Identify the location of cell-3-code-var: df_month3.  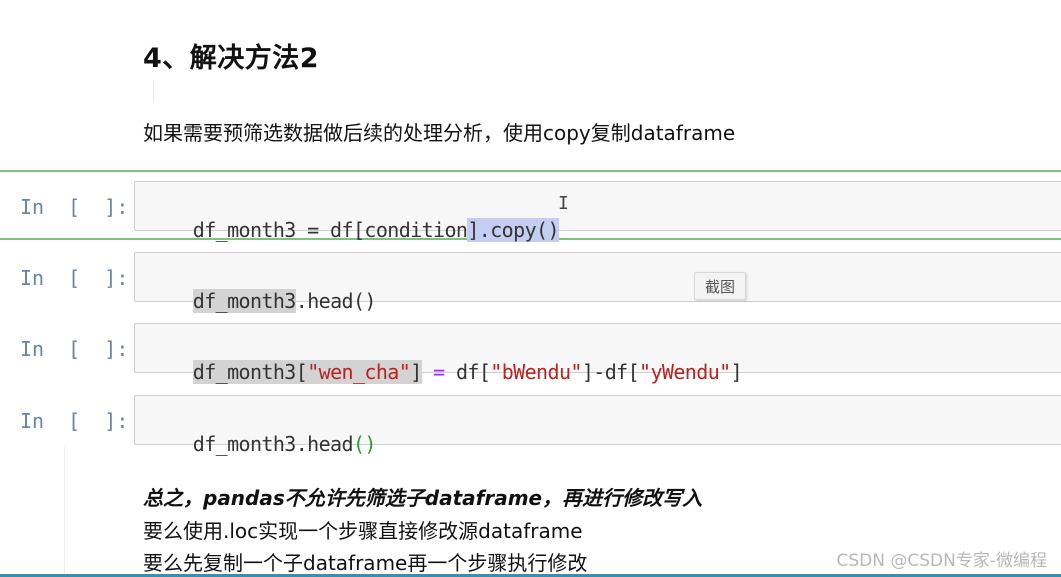
(244, 372).